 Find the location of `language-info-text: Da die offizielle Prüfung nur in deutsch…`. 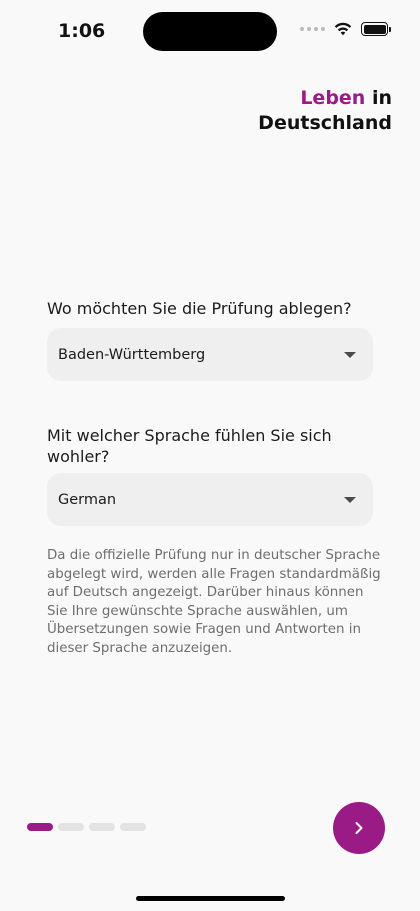

language-info-text: Da die offizielle Prüfung nur in deutsch… is located at coordinates (214, 602).